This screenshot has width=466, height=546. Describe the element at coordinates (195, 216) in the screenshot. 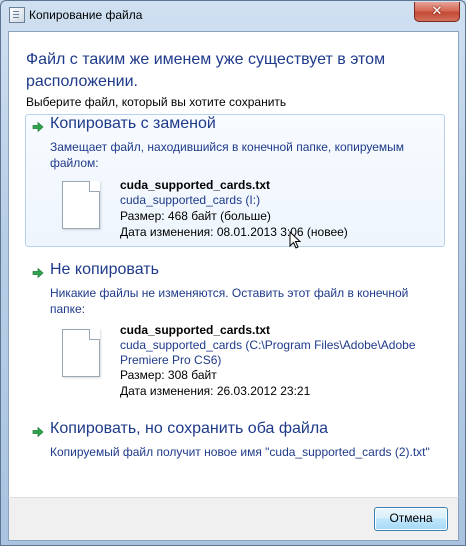

I see `file-size: Размер: 468 байт (больше)` at that location.